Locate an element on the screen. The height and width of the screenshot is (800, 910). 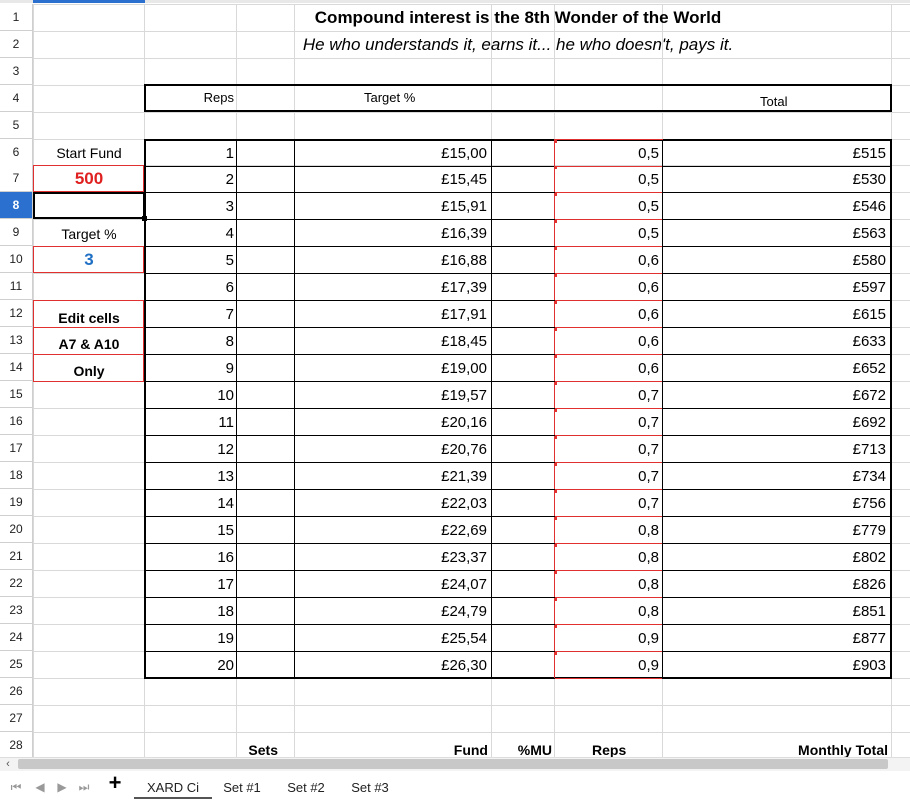
row-header: 25 is located at coordinates (16, 664).